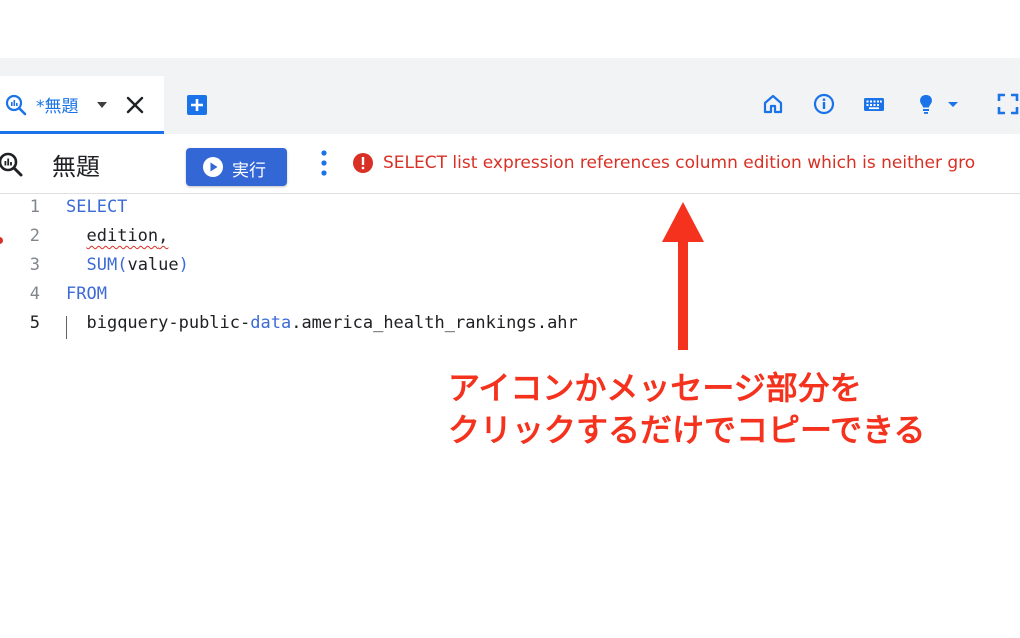 Image resolution: width=1020 pixels, height=638 pixels. What do you see at coordinates (773, 104) in the screenshot?
I see `home-icon` at bounding box center [773, 104].